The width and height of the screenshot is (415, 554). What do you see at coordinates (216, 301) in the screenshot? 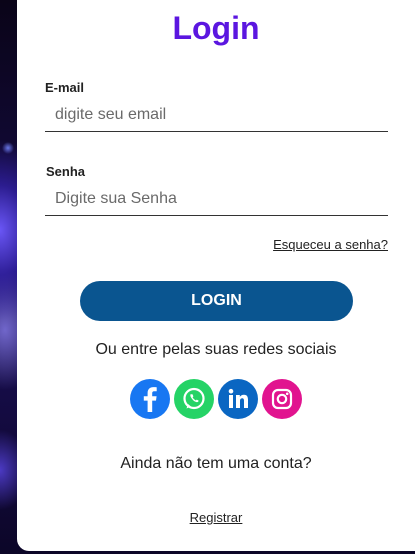
I see `login-button: LOGIN` at bounding box center [216, 301].